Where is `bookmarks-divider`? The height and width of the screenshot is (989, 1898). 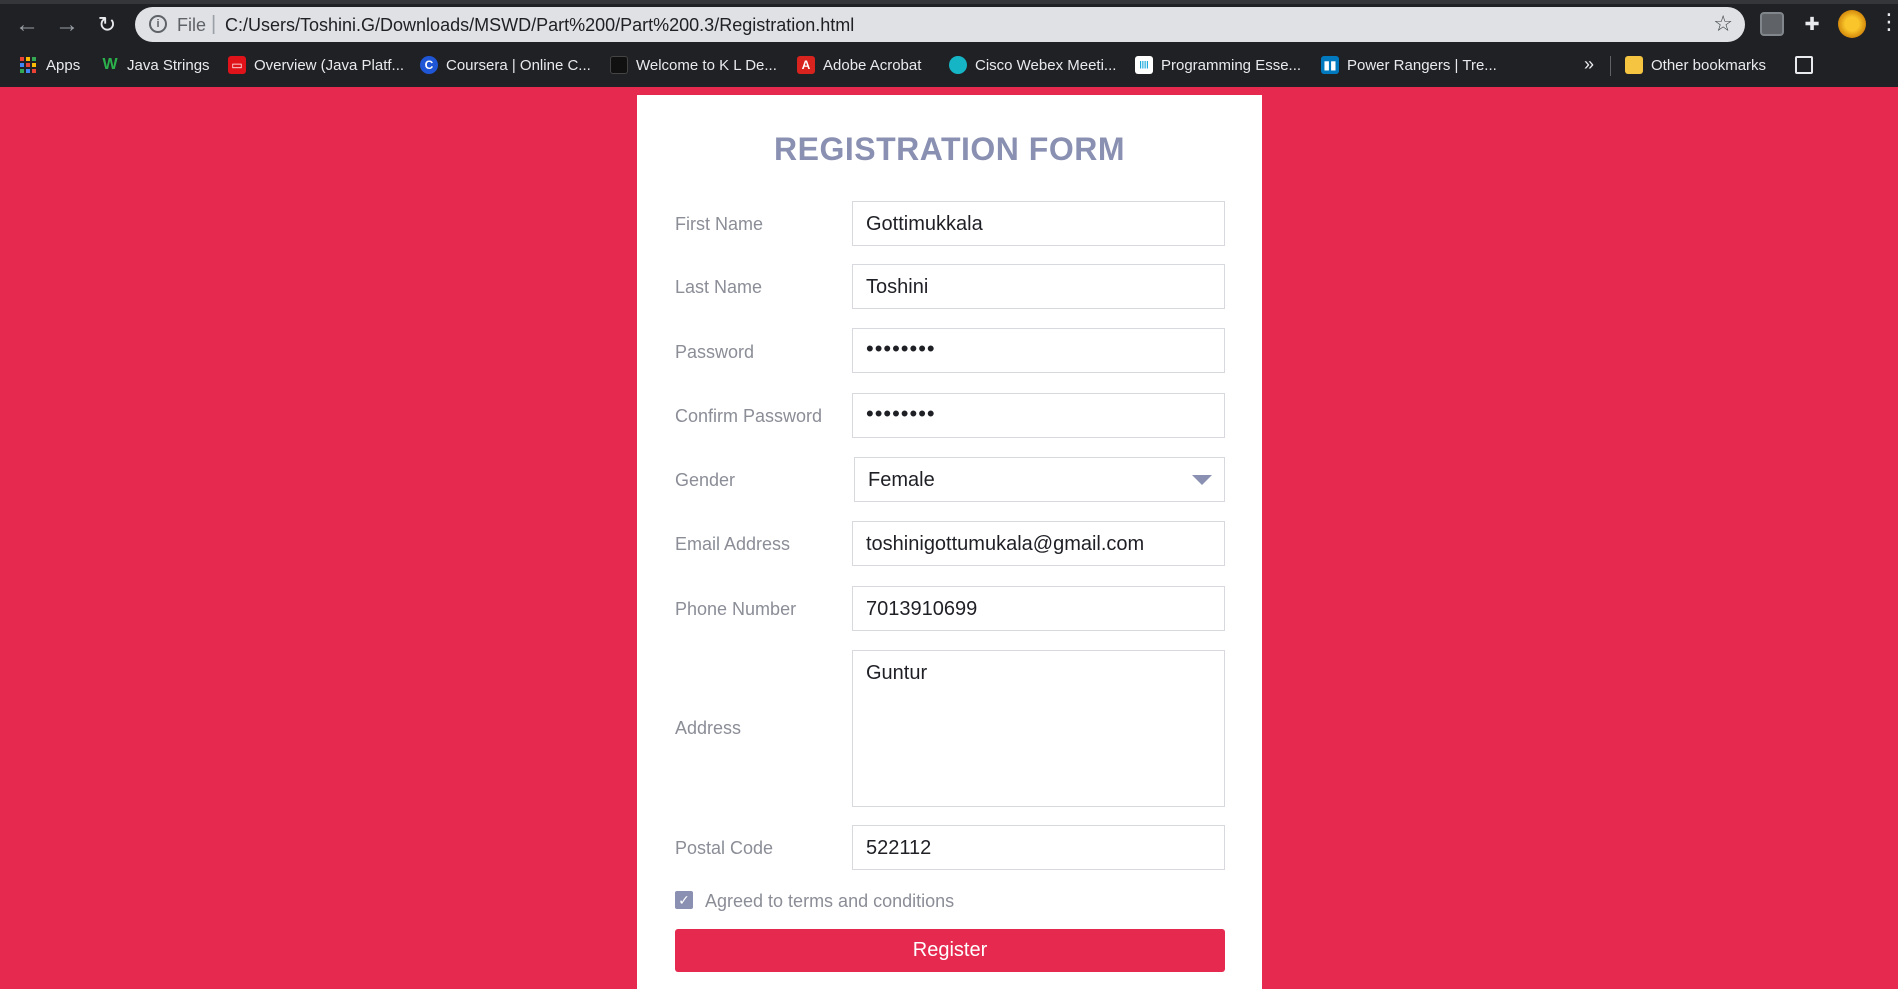 bookmarks-divider is located at coordinates (1610, 66).